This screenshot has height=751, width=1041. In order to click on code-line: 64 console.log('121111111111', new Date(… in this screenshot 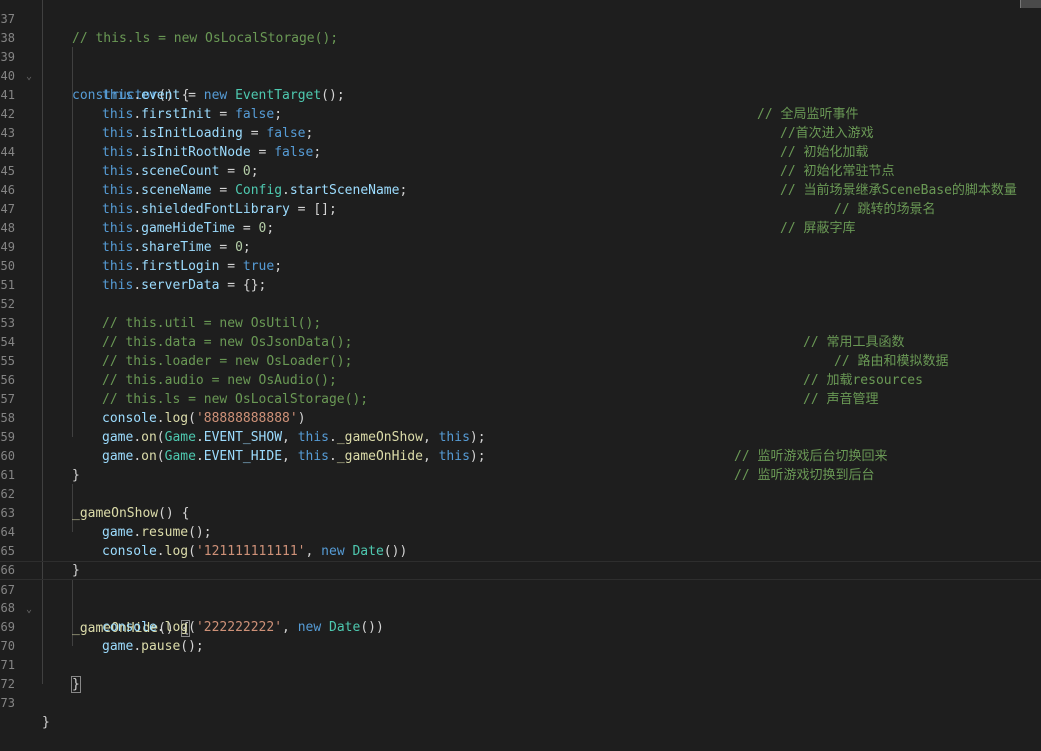, I will do `click(520, 531)`.